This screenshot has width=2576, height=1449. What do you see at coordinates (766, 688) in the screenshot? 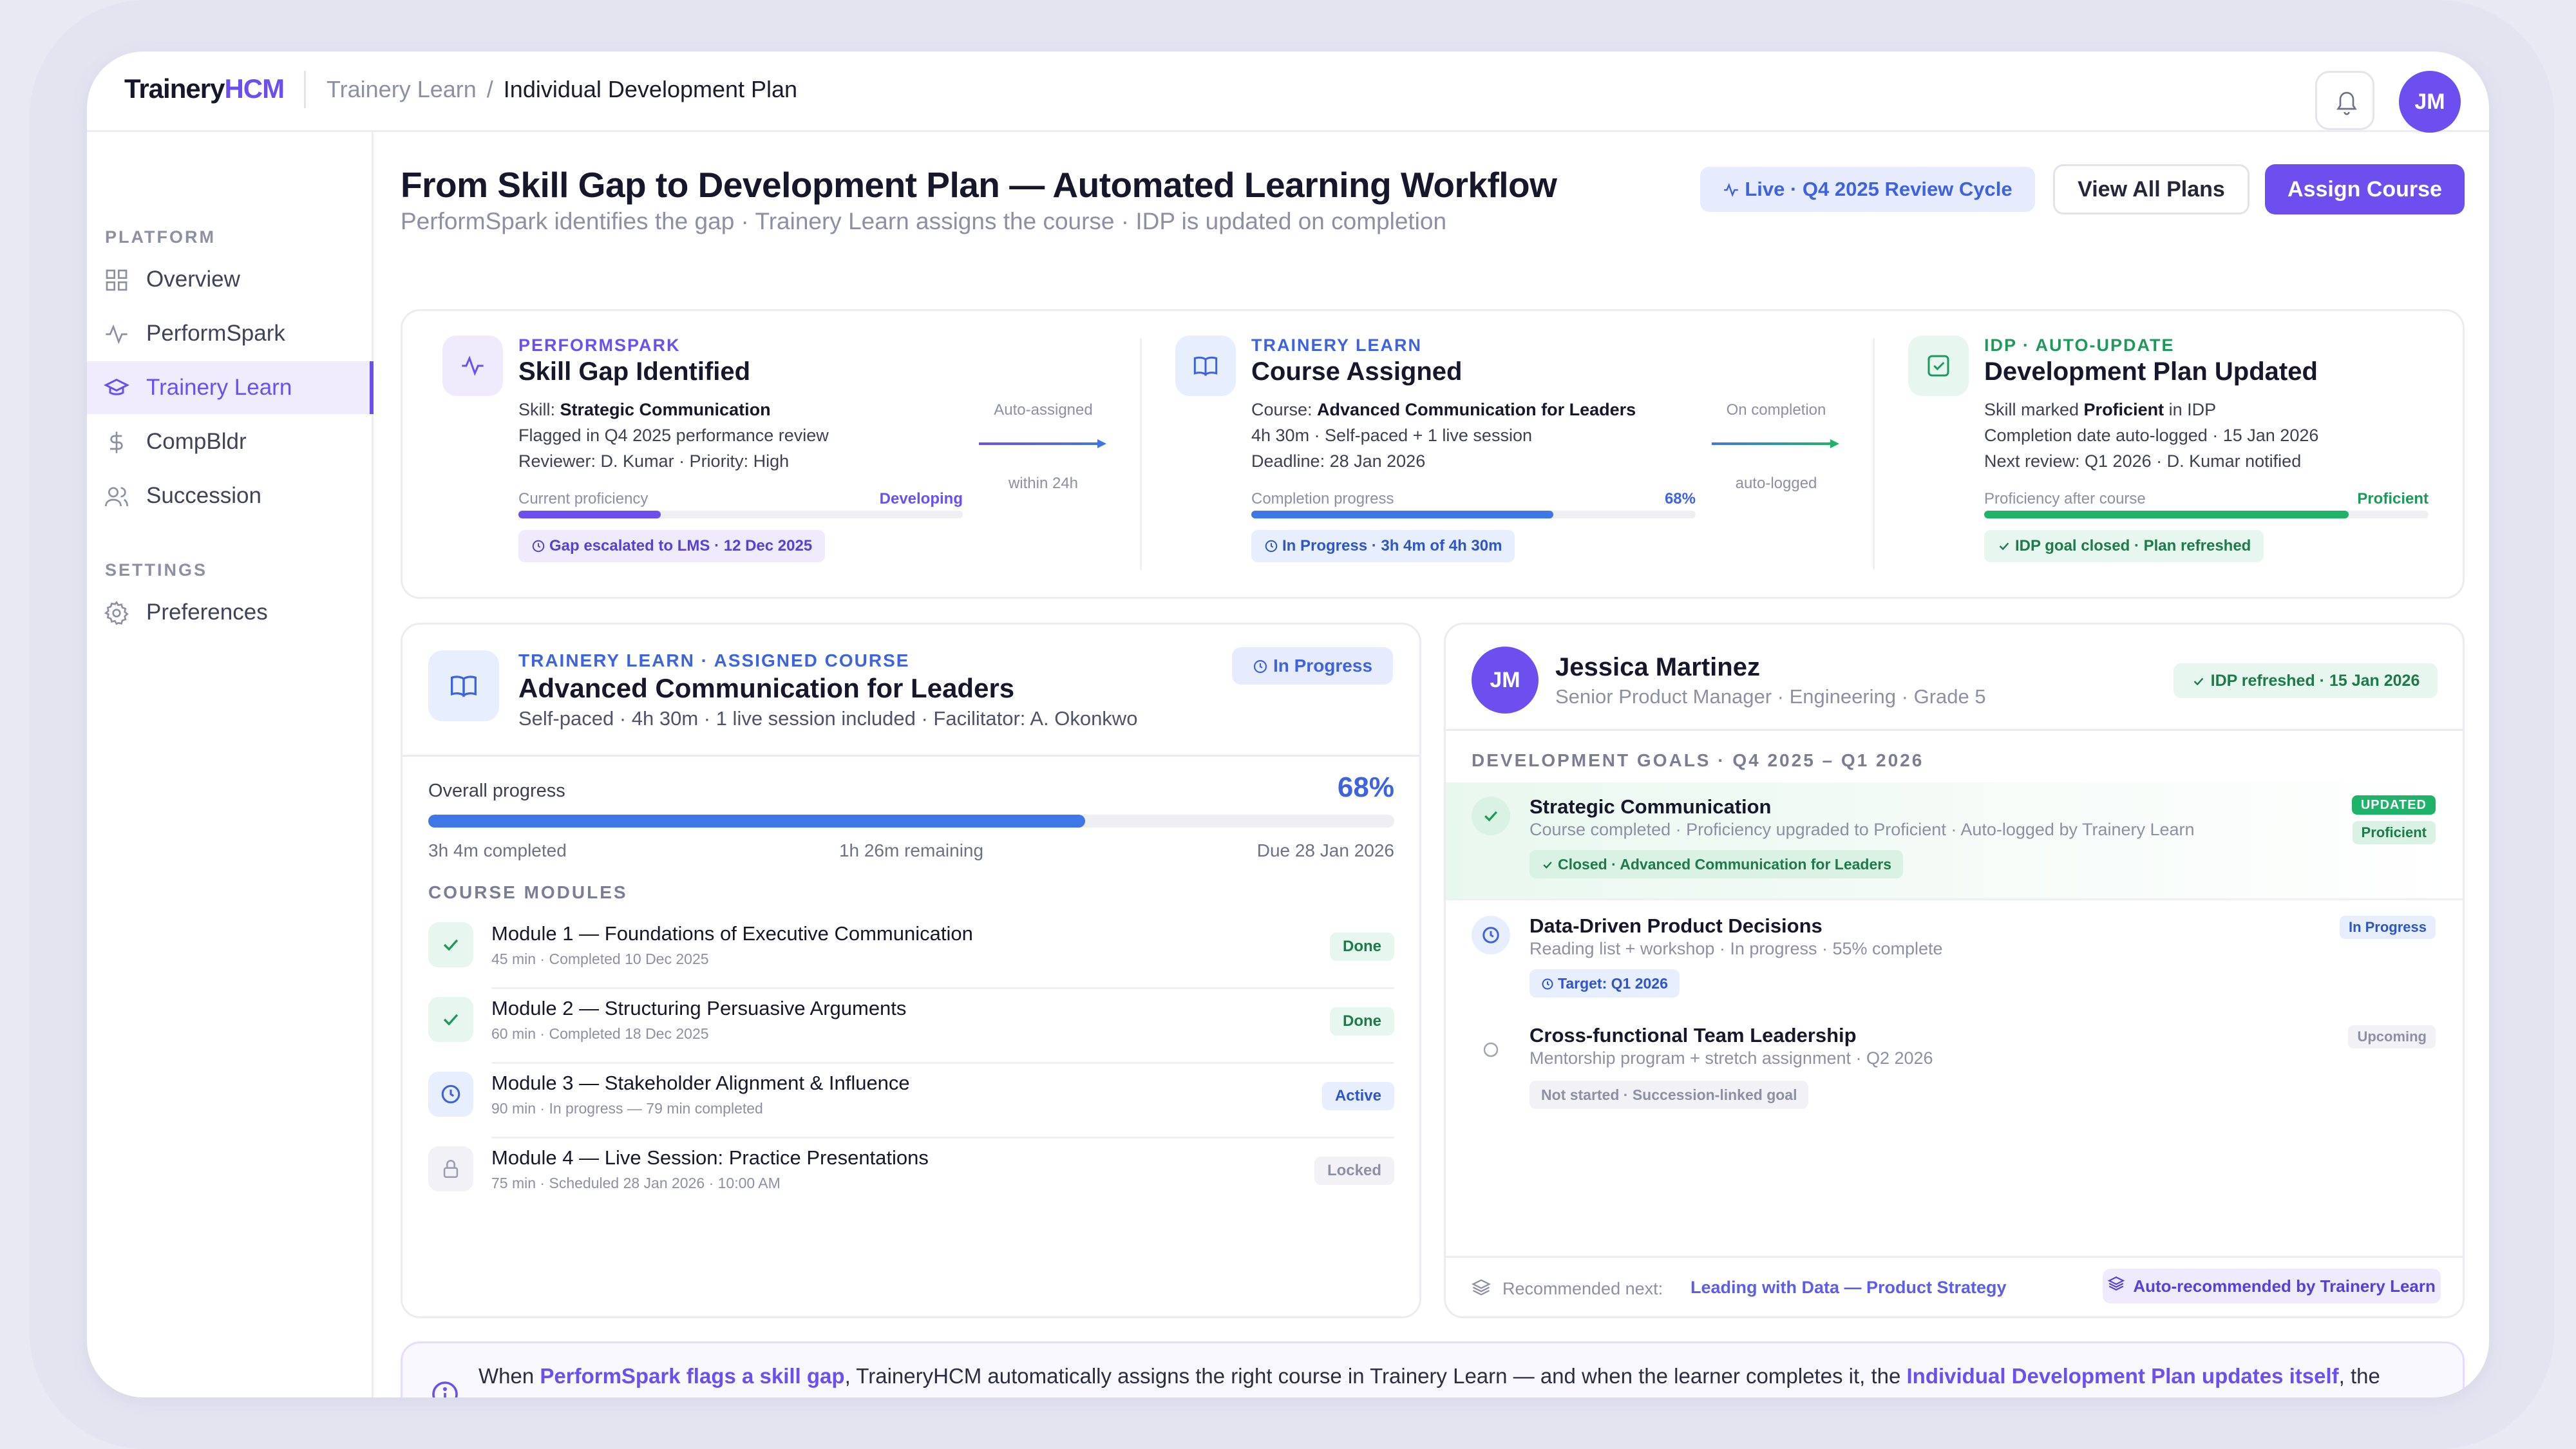
I see `course-title: Advanced Communication for Leaders` at bounding box center [766, 688].